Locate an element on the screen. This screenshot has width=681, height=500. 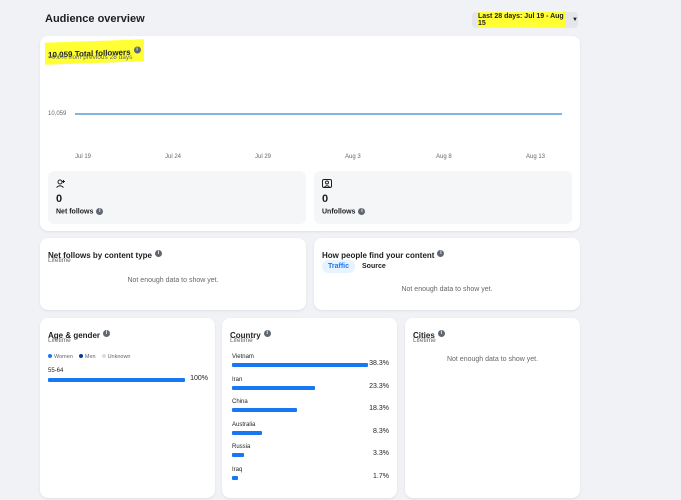
page-title: Audience overview is located at coordinates (95, 19).